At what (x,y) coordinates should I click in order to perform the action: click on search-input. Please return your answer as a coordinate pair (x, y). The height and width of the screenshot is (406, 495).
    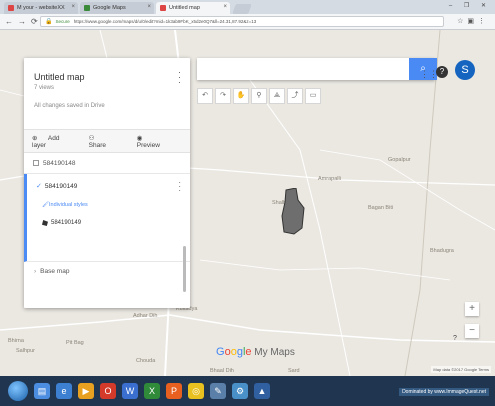
    Looking at the image, I should click on (316, 69).